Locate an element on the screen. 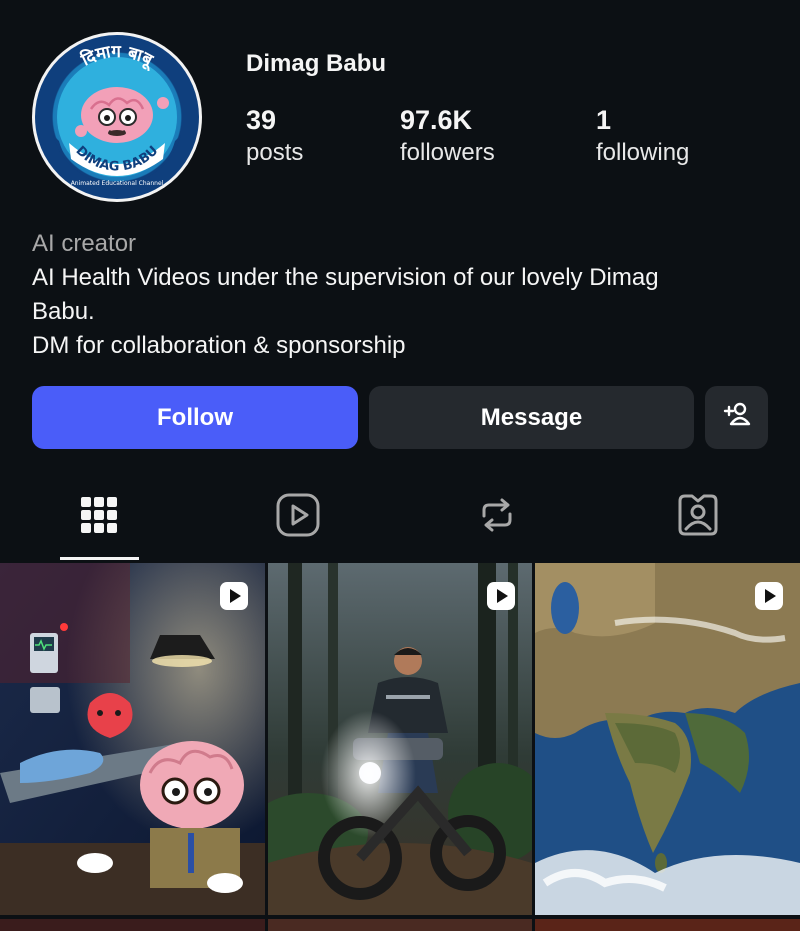 This screenshot has width=800, height=931. posts-value: 39 is located at coordinates (261, 120).